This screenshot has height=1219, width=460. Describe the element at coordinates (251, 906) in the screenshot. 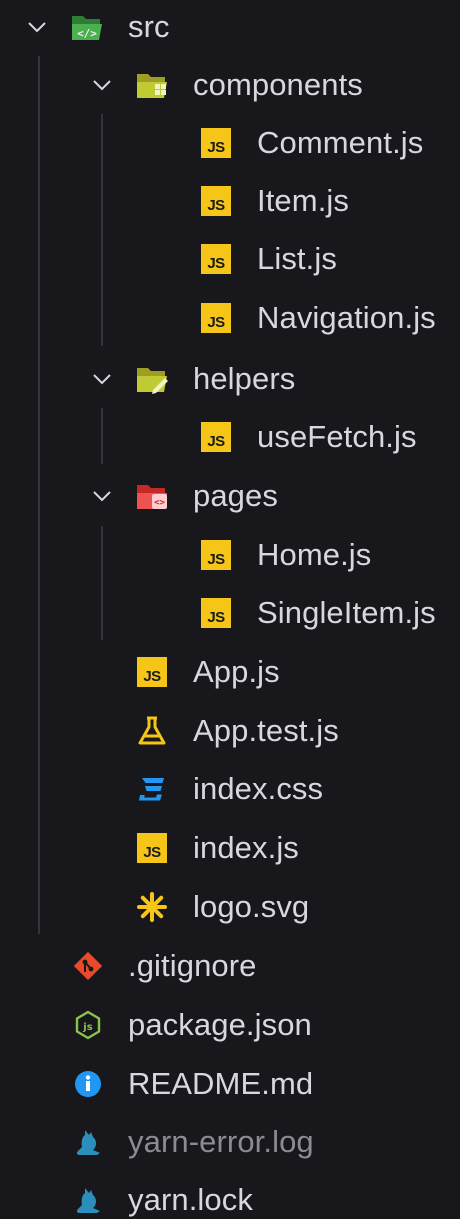

I see `tree-item-label: logo.svg` at that location.